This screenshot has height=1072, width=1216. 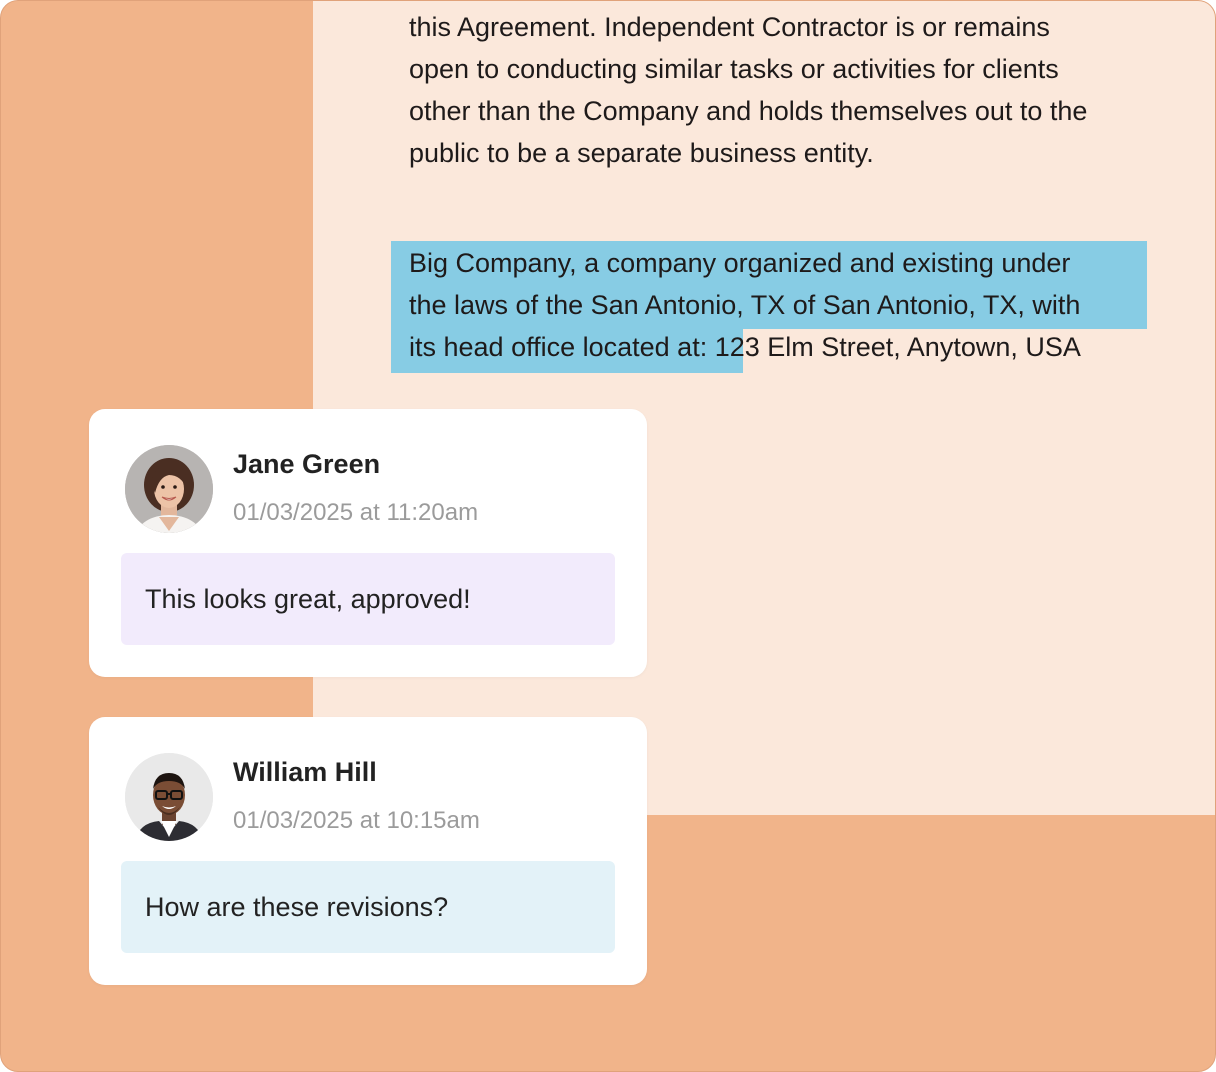 What do you see at coordinates (307, 464) in the screenshot?
I see `comment-author: Jane Green` at bounding box center [307, 464].